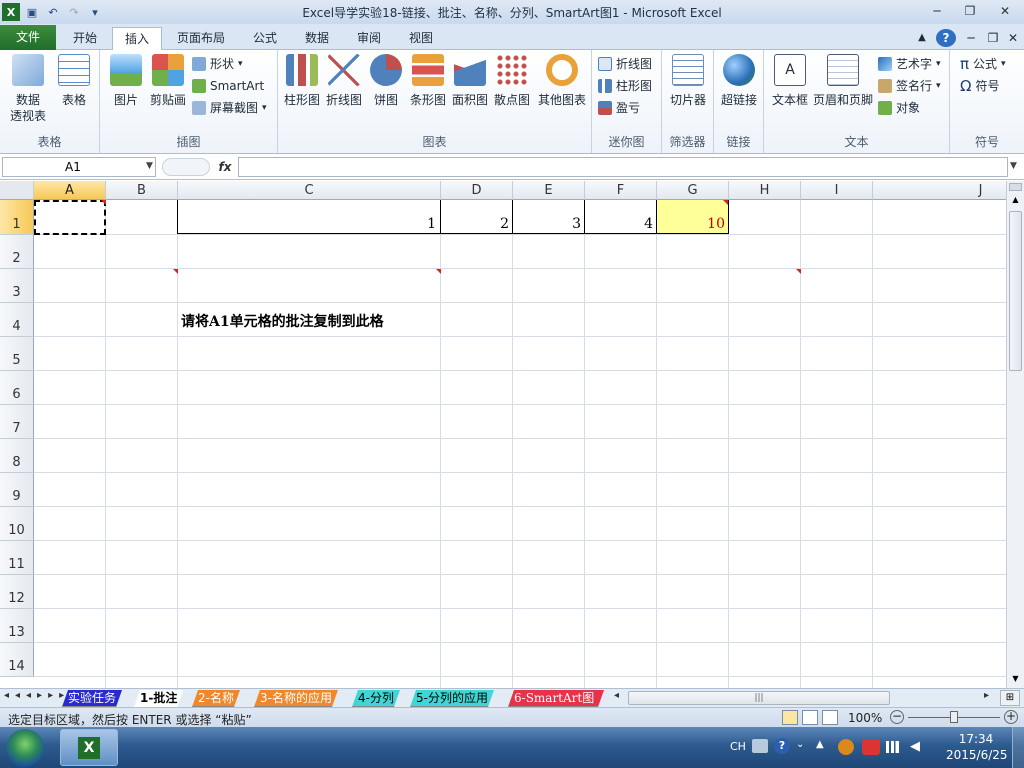 The image size is (1024, 768). I want to click on ime-menu-icon: ⌄, so click(800, 744).